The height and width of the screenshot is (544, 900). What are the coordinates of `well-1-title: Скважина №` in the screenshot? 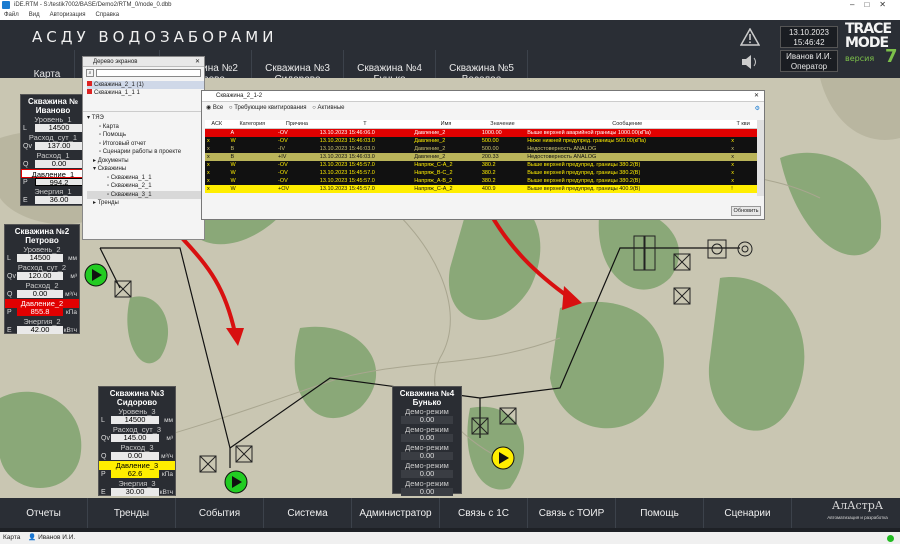 It's located at (53, 101).